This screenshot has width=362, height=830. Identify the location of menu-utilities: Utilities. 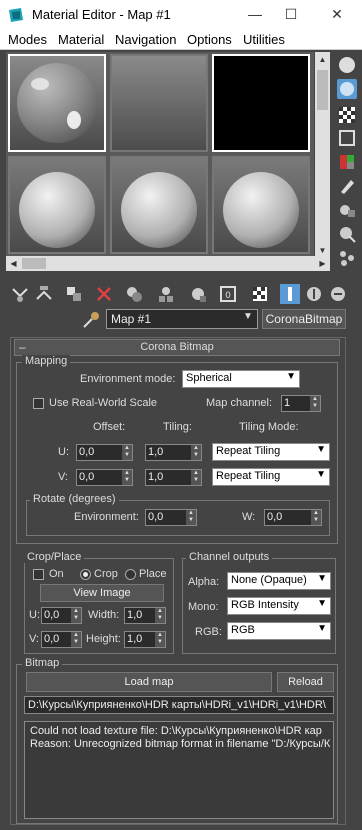
(264, 39).